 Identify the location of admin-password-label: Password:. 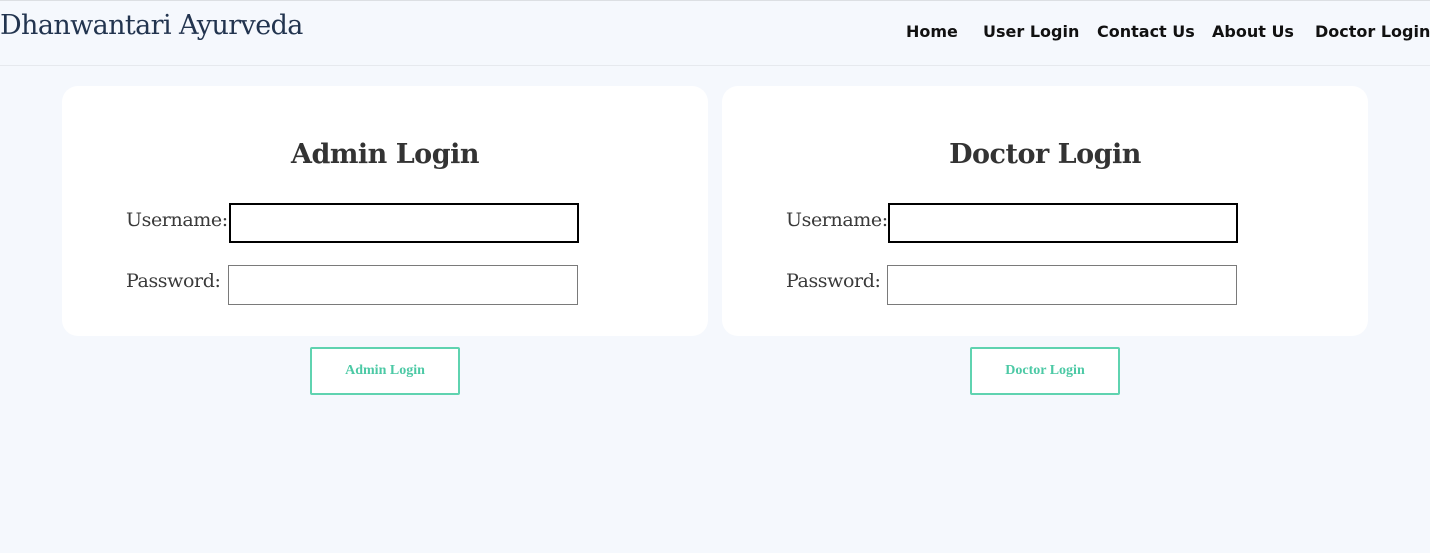
(173, 281).